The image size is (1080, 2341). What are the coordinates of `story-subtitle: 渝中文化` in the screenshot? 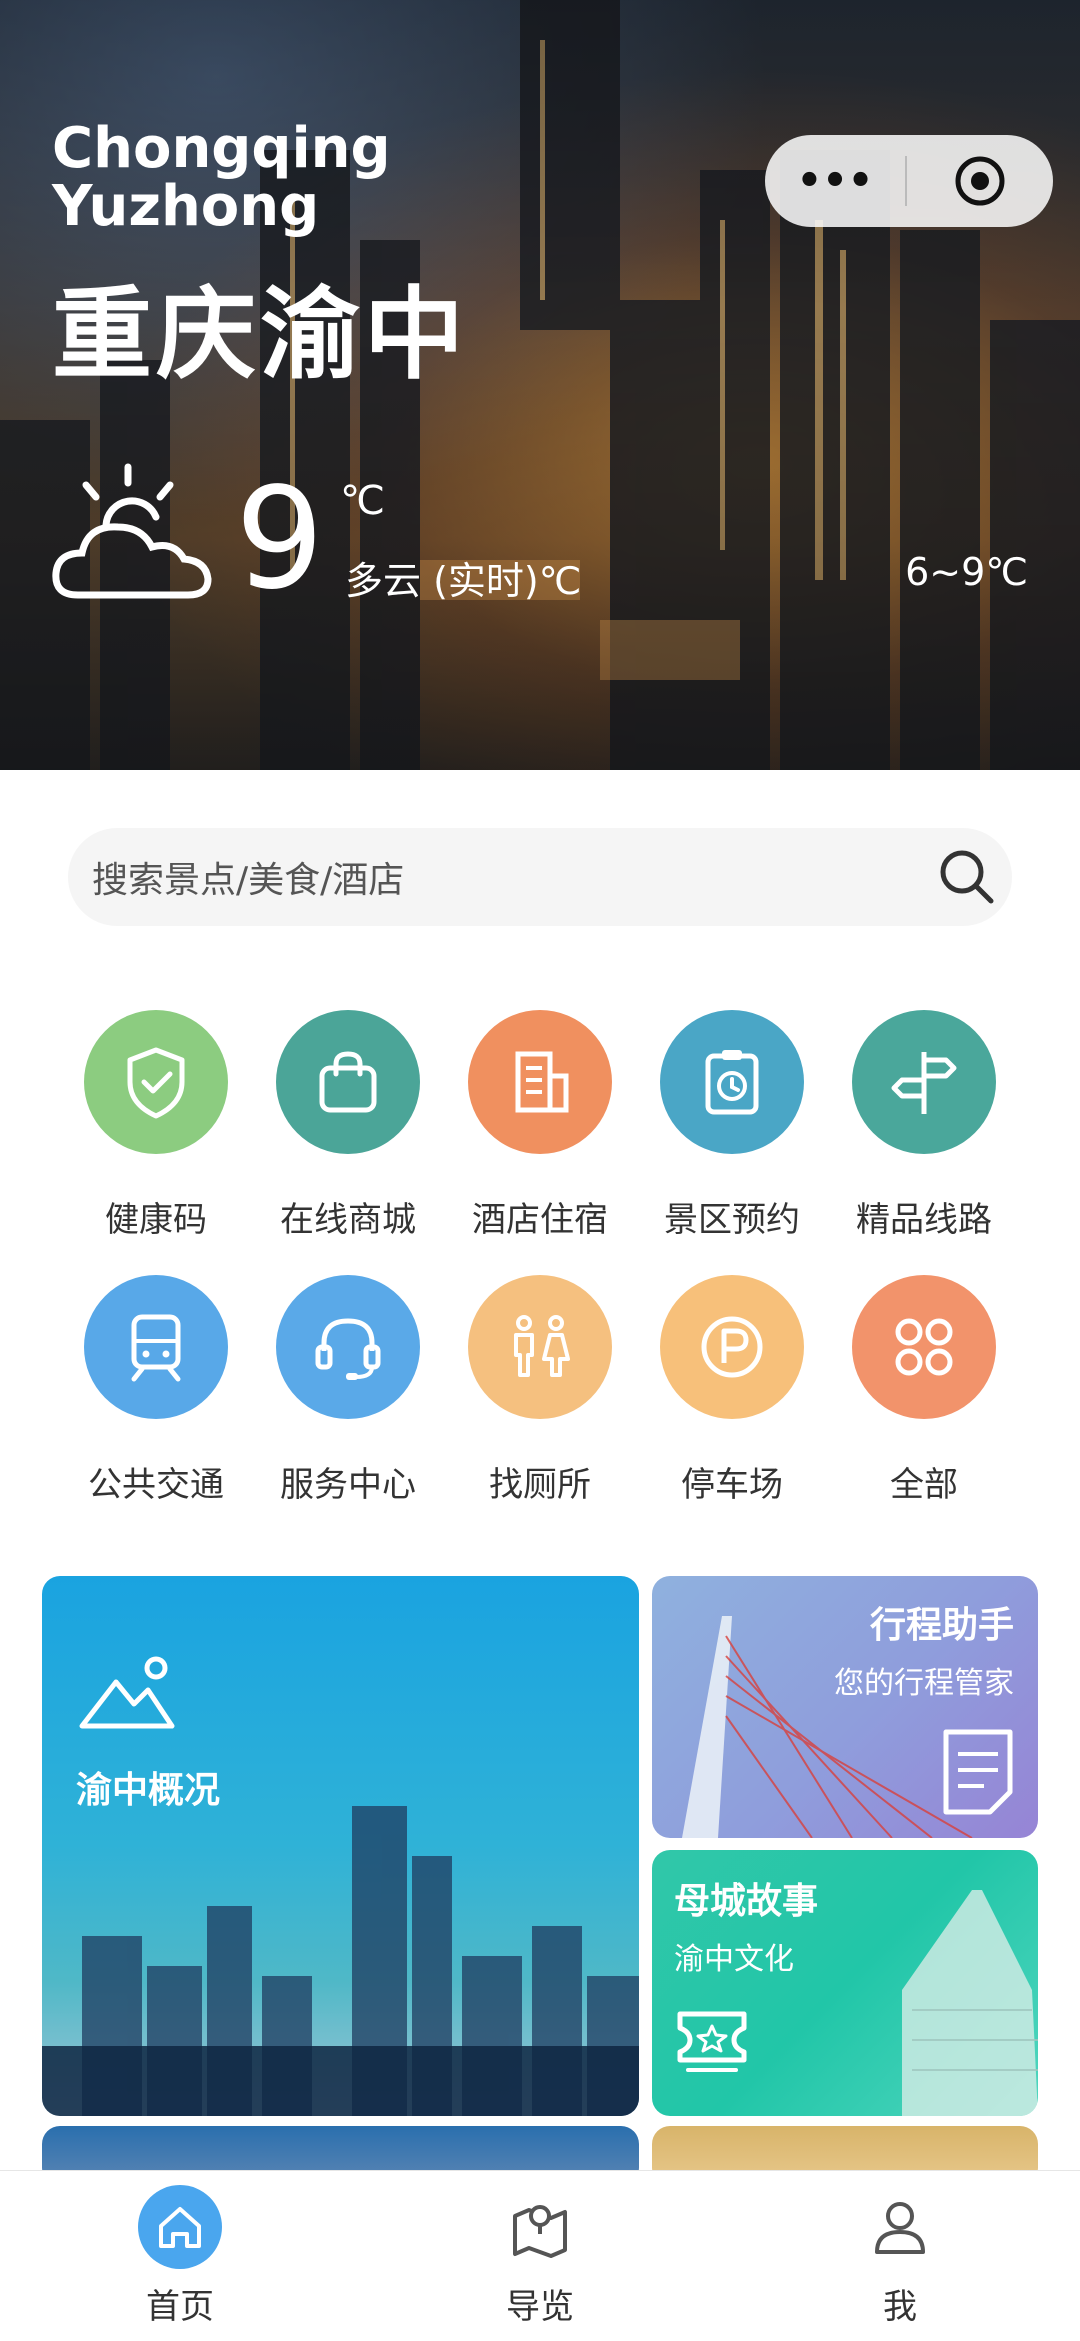 It's located at (734, 1959).